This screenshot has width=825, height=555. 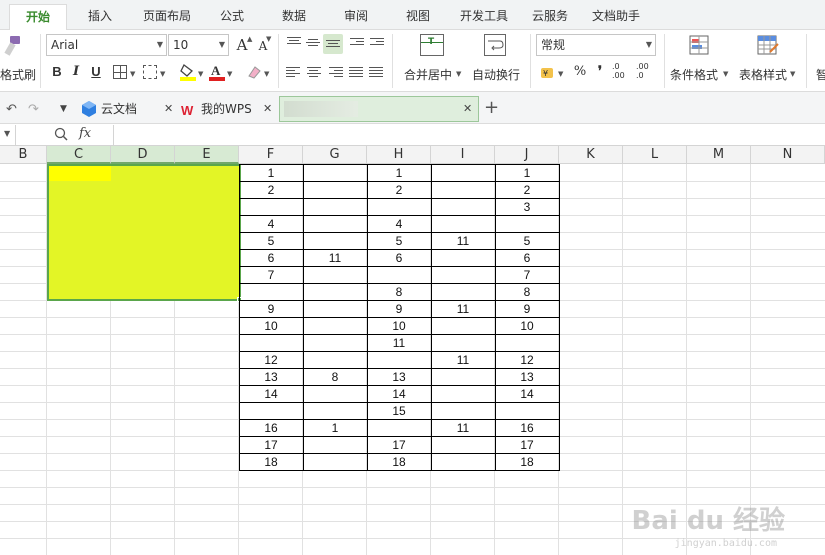 What do you see at coordinates (335, 428) in the screenshot?
I see `cell-g16: 1` at bounding box center [335, 428].